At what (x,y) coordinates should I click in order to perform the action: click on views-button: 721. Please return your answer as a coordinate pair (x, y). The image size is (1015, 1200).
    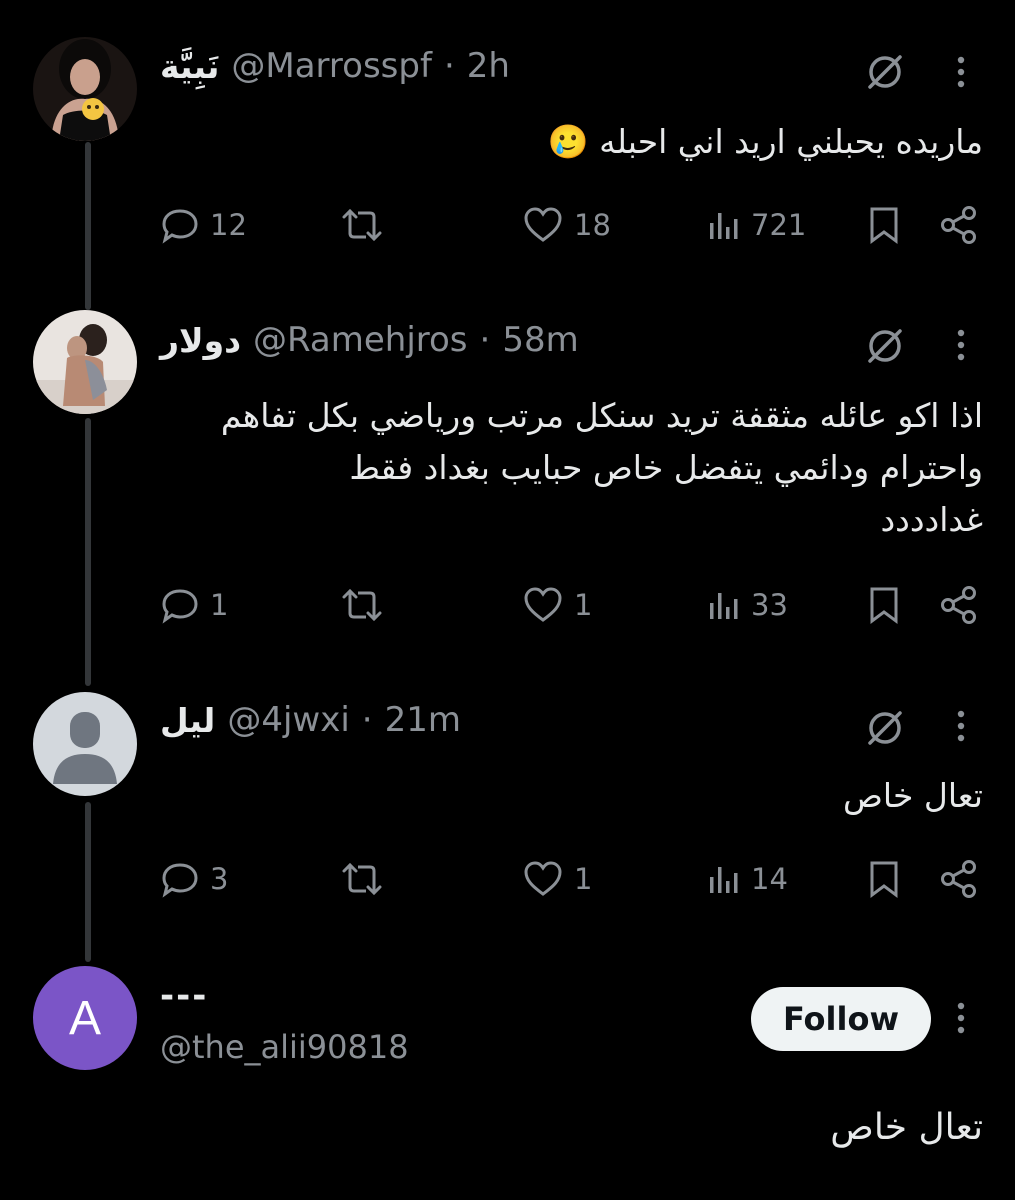
    Looking at the image, I should click on (755, 225).